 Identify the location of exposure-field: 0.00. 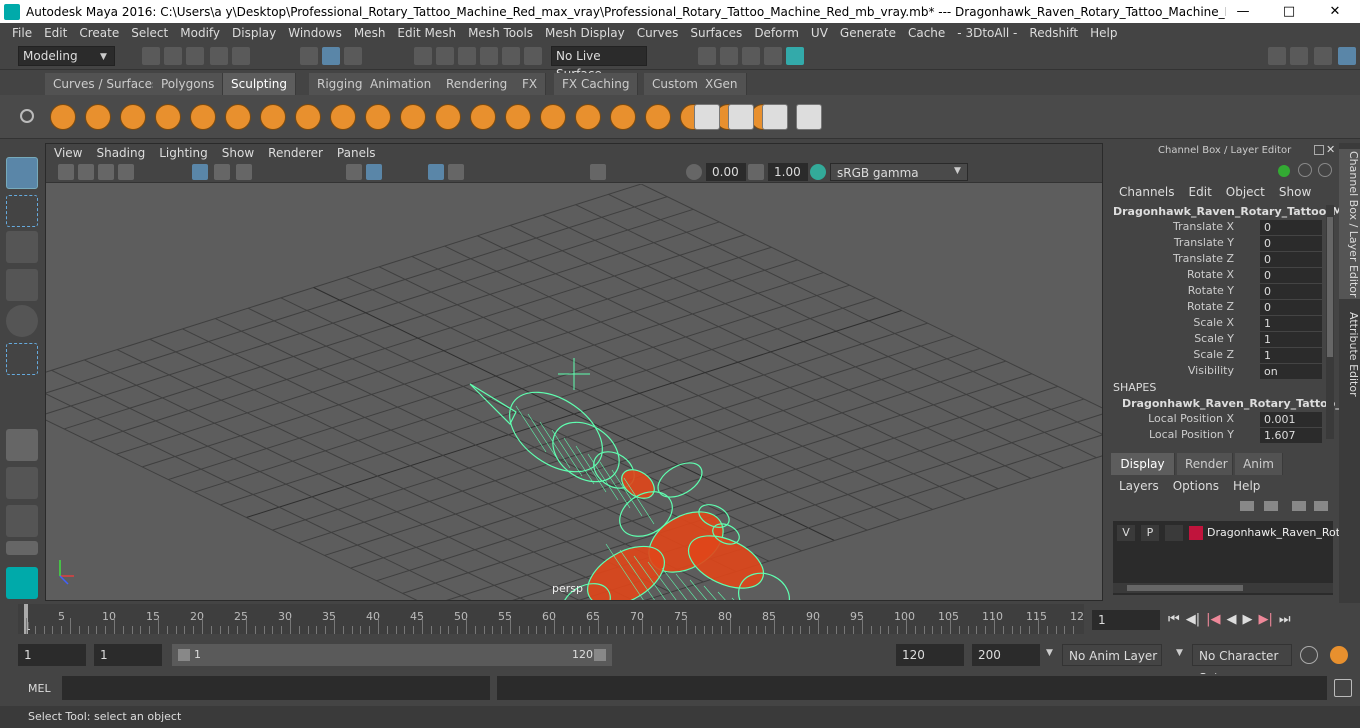
(726, 172).